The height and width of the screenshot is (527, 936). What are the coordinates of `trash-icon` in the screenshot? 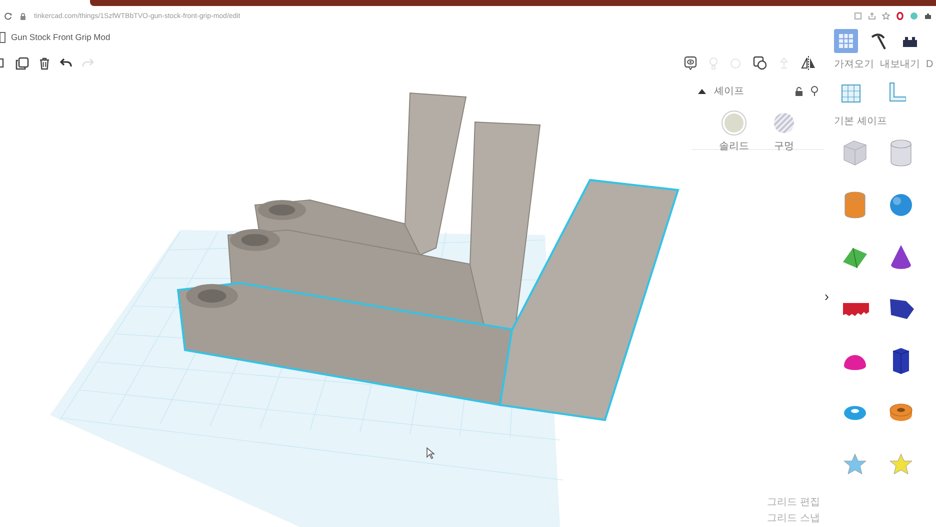 It's located at (44, 63).